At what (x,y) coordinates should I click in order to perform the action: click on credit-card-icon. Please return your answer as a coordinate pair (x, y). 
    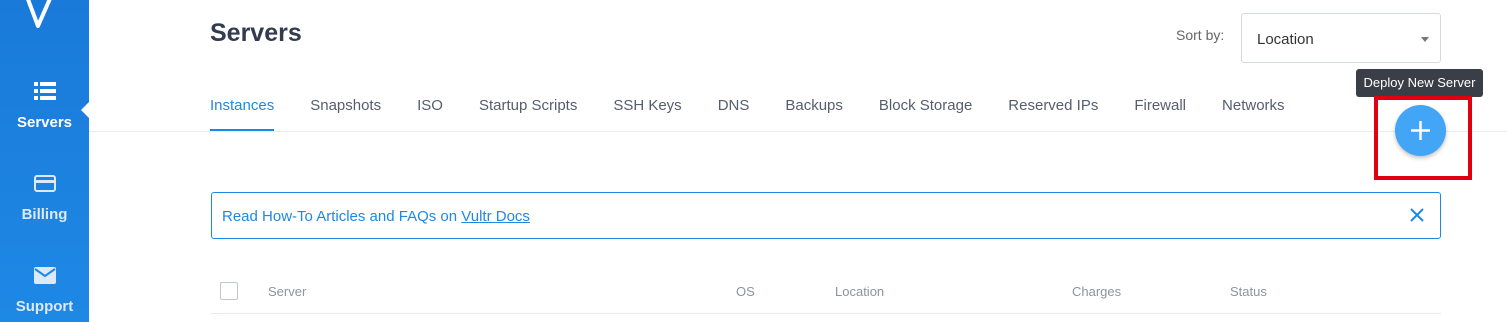
    Looking at the image, I should click on (44, 183).